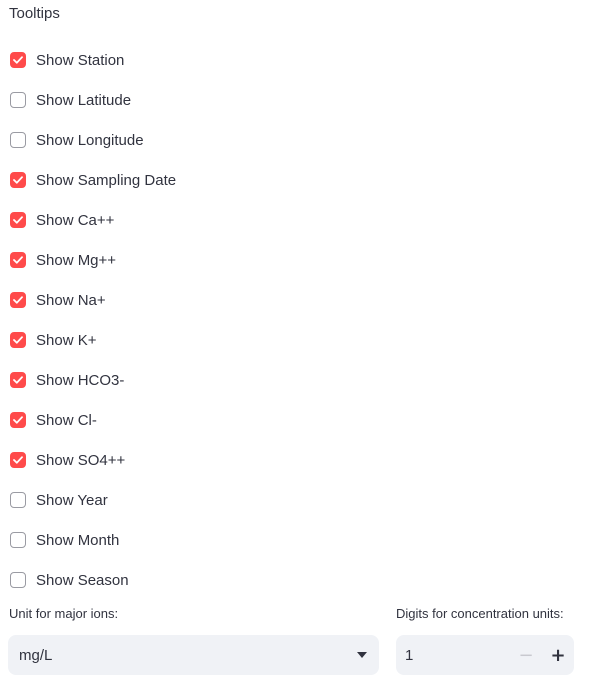 The height and width of the screenshot is (685, 589). What do you see at coordinates (106, 180) in the screenshot?
I see `checkbox-label: Show Sampling Date` at bounding box center [106, 180].